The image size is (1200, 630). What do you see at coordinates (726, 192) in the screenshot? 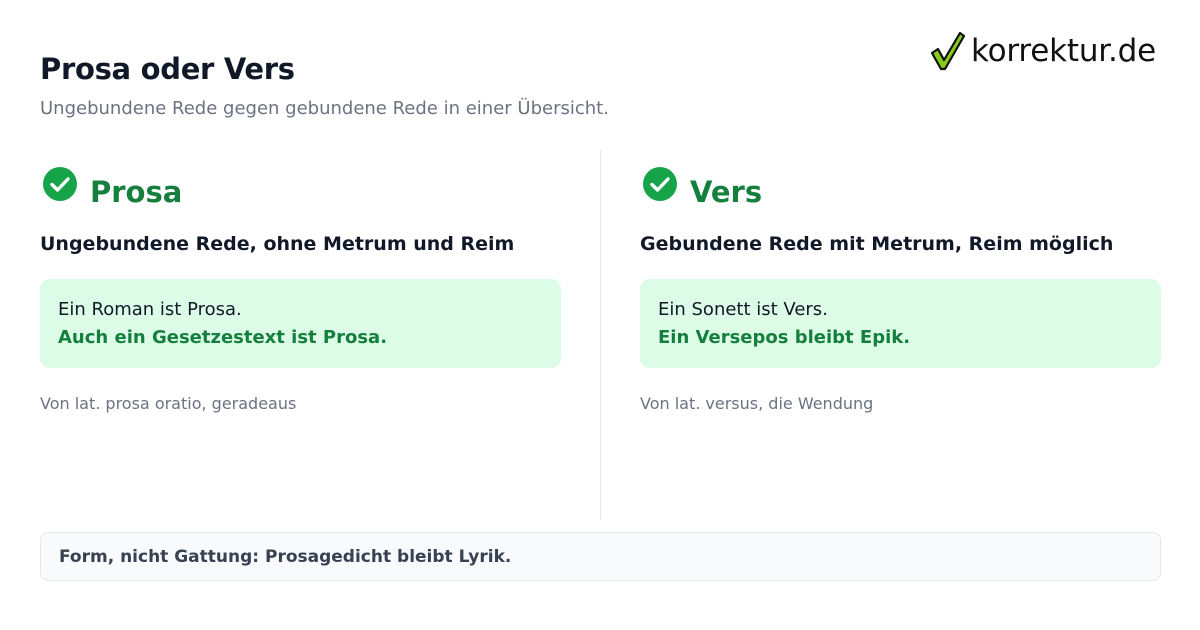
I see `column-title: Vers` at bounding box center [726, 192].